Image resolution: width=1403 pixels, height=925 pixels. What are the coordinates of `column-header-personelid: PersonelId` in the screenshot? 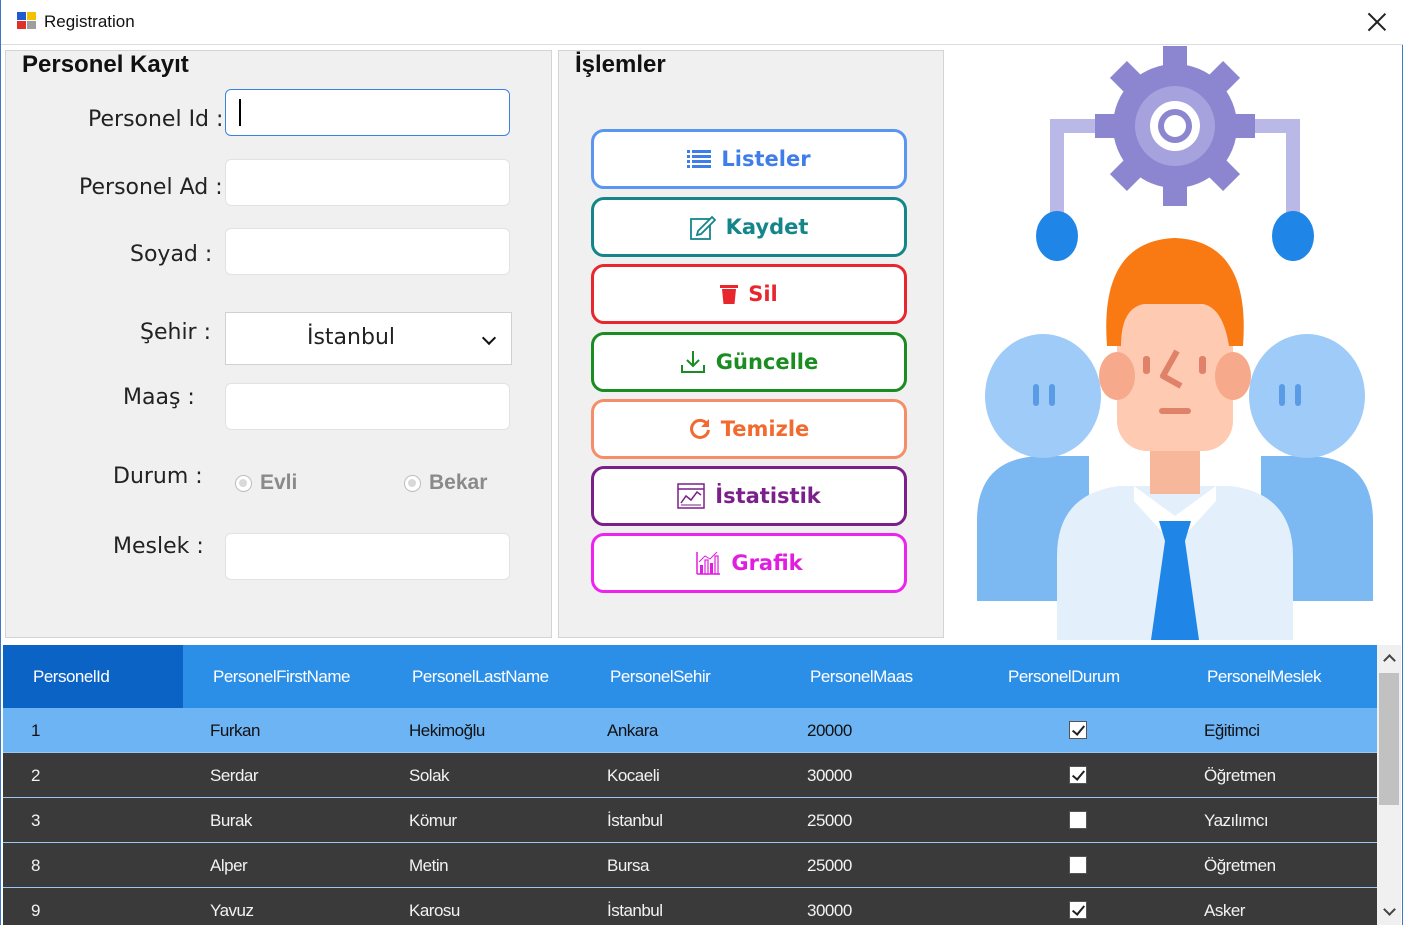 It's located at (93, 677).